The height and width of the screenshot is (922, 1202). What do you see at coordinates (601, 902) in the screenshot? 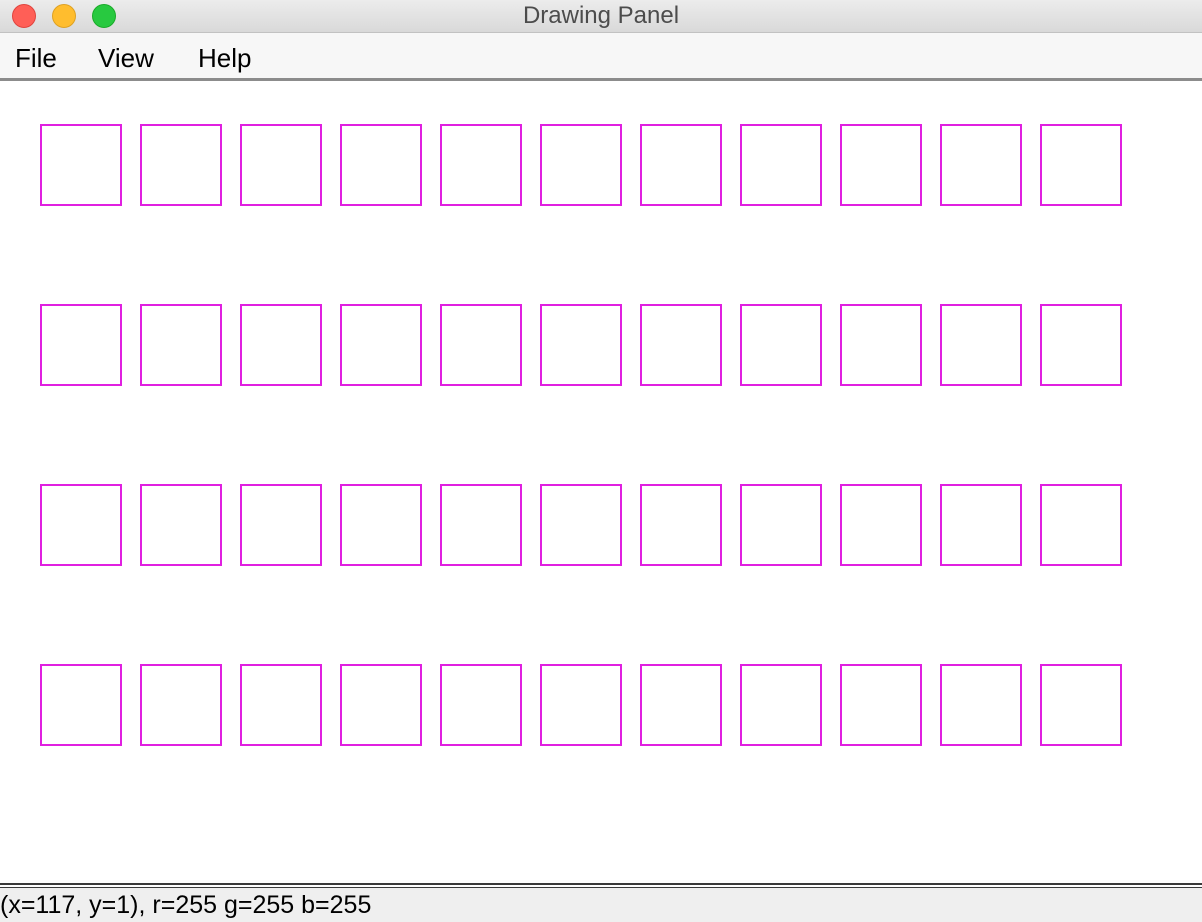
I see `status-bar: (x=117, y=1), r=255 g=255 b=255` at bounding box center [601, 902].